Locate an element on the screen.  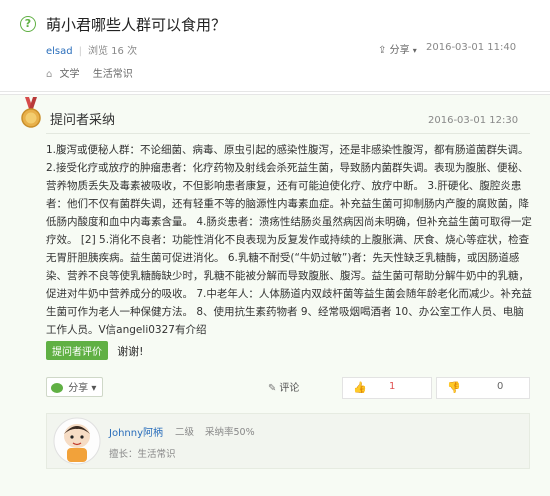
asker-evaluation: 提问者评价 谢谢! is located at coordinates (95, 350).